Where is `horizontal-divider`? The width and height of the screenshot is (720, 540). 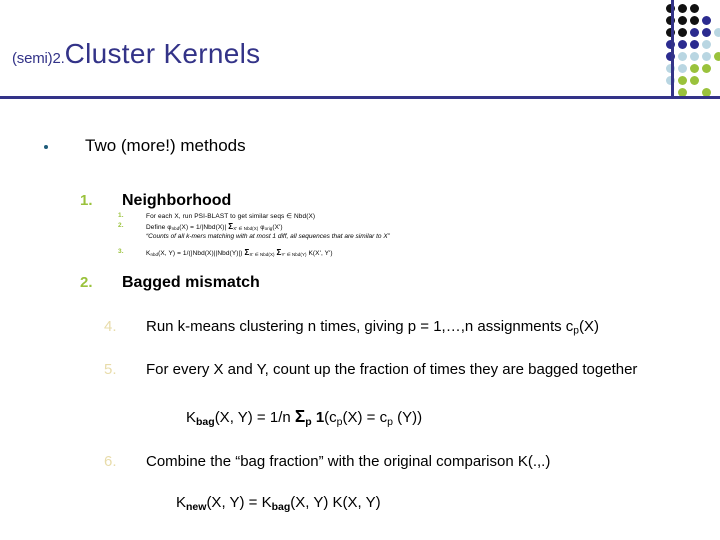
horizontal-divider is located at coordinates (360, 97).